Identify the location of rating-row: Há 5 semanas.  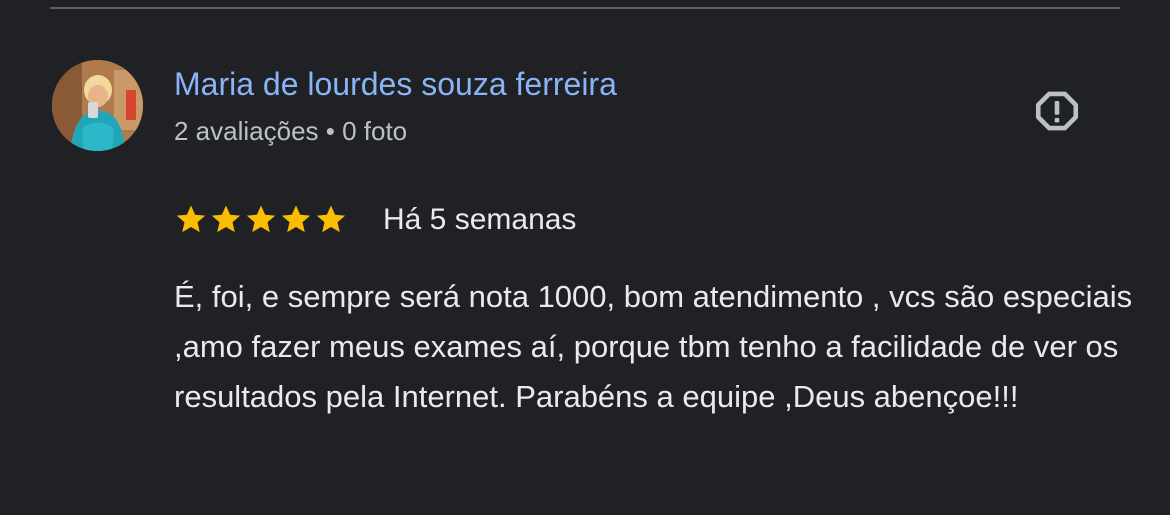
(375, 220).